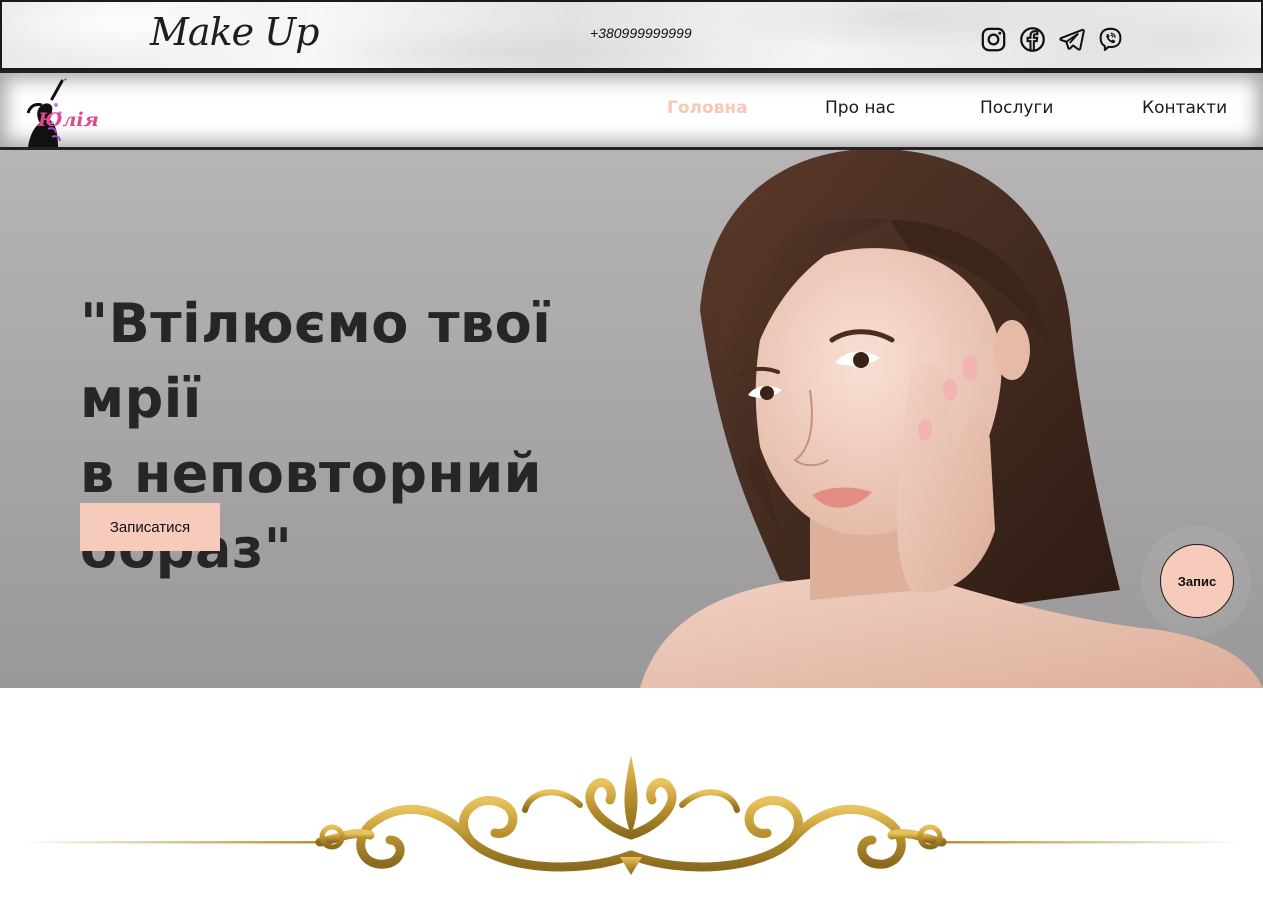 This screenshot has height=897, width=1263. I want to click on phone-number: +380999999999, so click(641, 33).